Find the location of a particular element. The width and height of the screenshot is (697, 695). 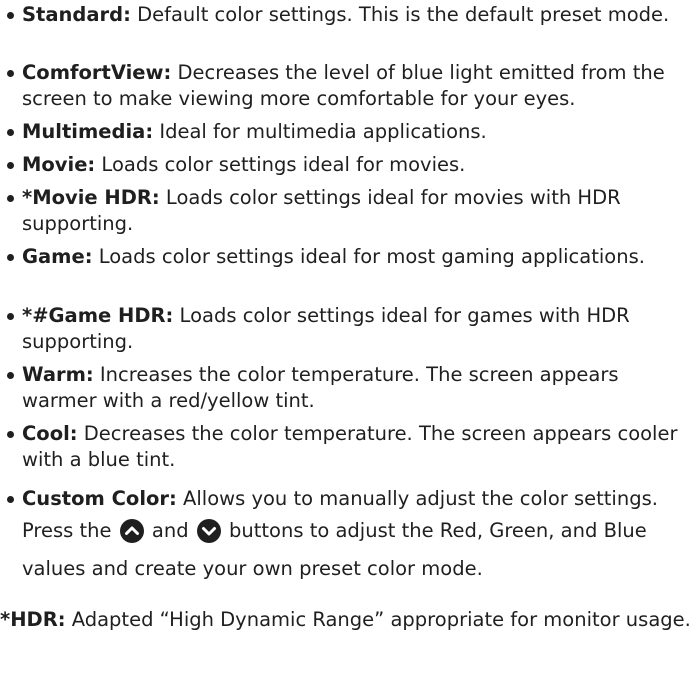

term-game: Game: is located at coordinates (57, 256).